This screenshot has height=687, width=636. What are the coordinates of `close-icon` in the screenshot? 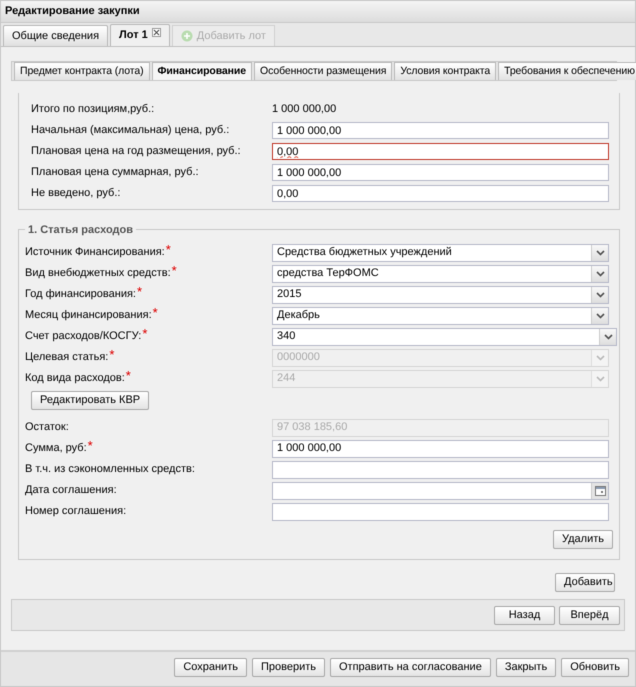 It's located at (156, 32).